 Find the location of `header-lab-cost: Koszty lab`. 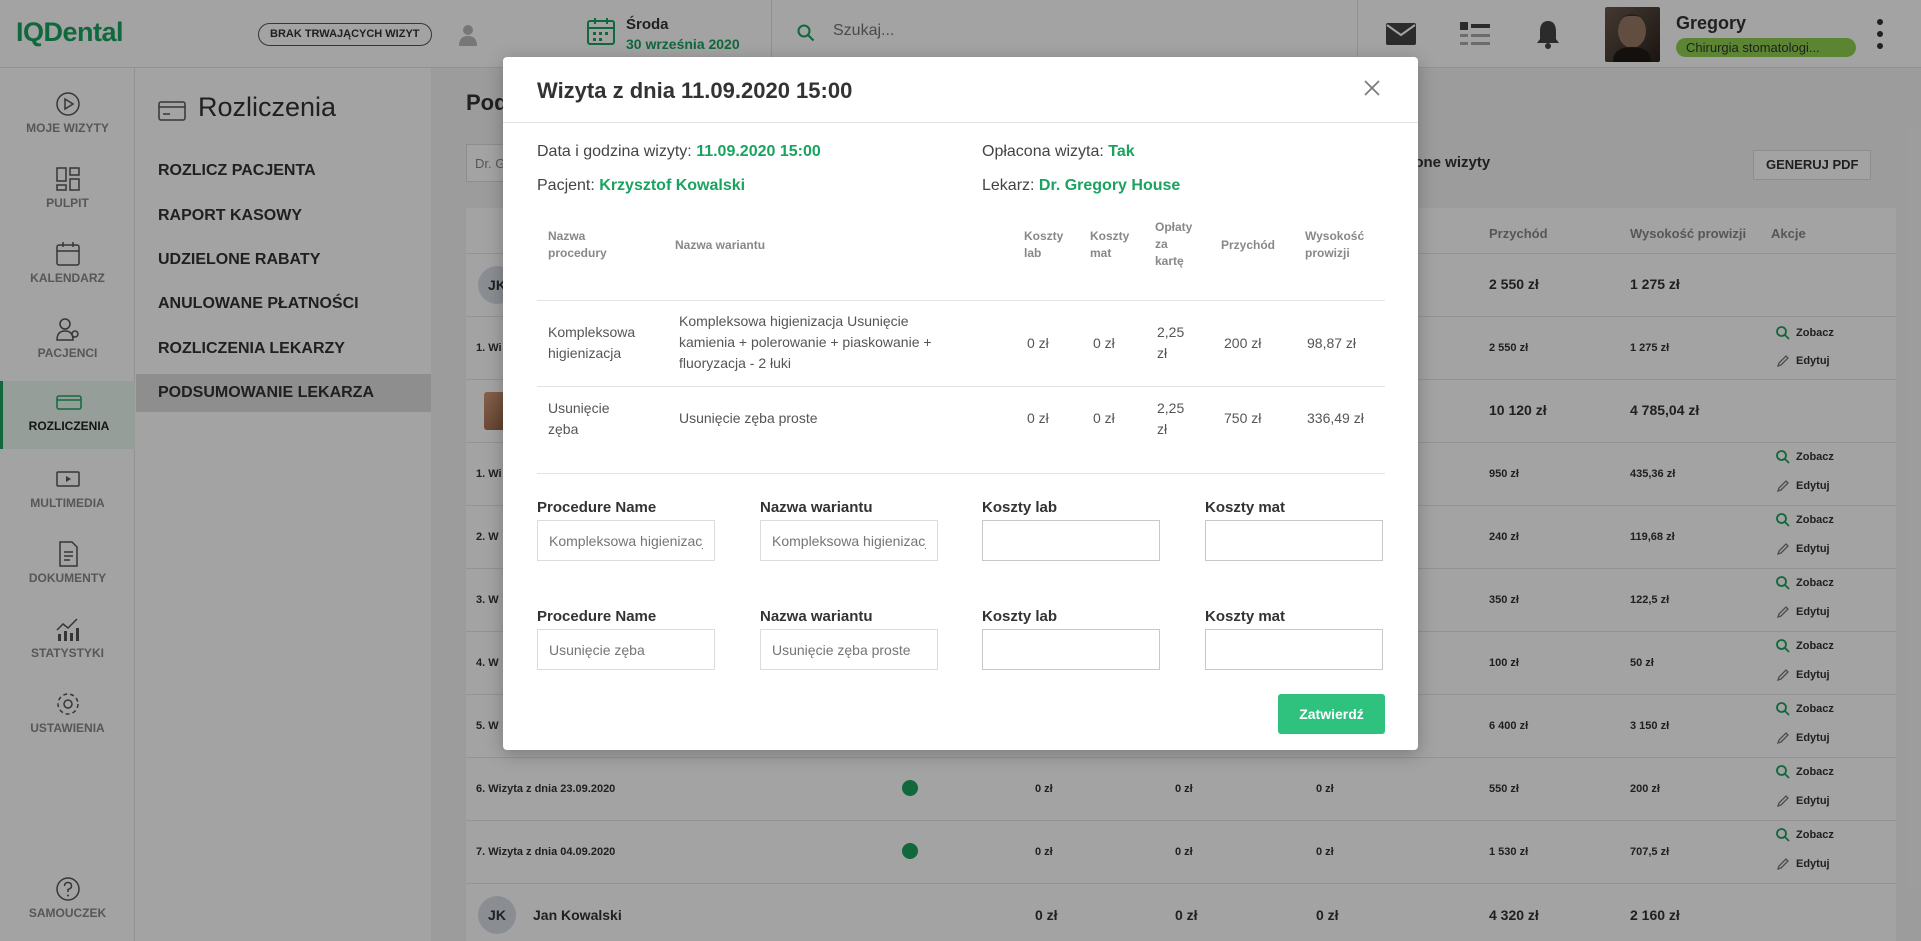

header-lab-cost: Koszty lab is located at coordinates (1044, 244).